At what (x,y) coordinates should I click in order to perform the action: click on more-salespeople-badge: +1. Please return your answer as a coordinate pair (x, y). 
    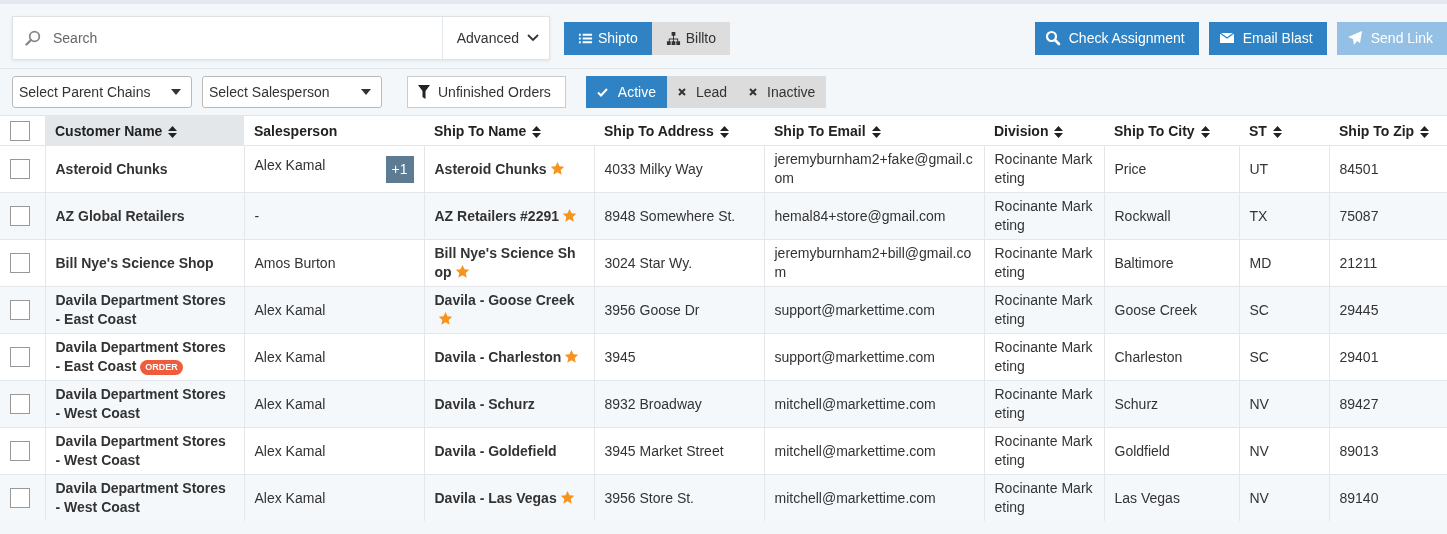
    Looking at the image, I should click on (399, 169).